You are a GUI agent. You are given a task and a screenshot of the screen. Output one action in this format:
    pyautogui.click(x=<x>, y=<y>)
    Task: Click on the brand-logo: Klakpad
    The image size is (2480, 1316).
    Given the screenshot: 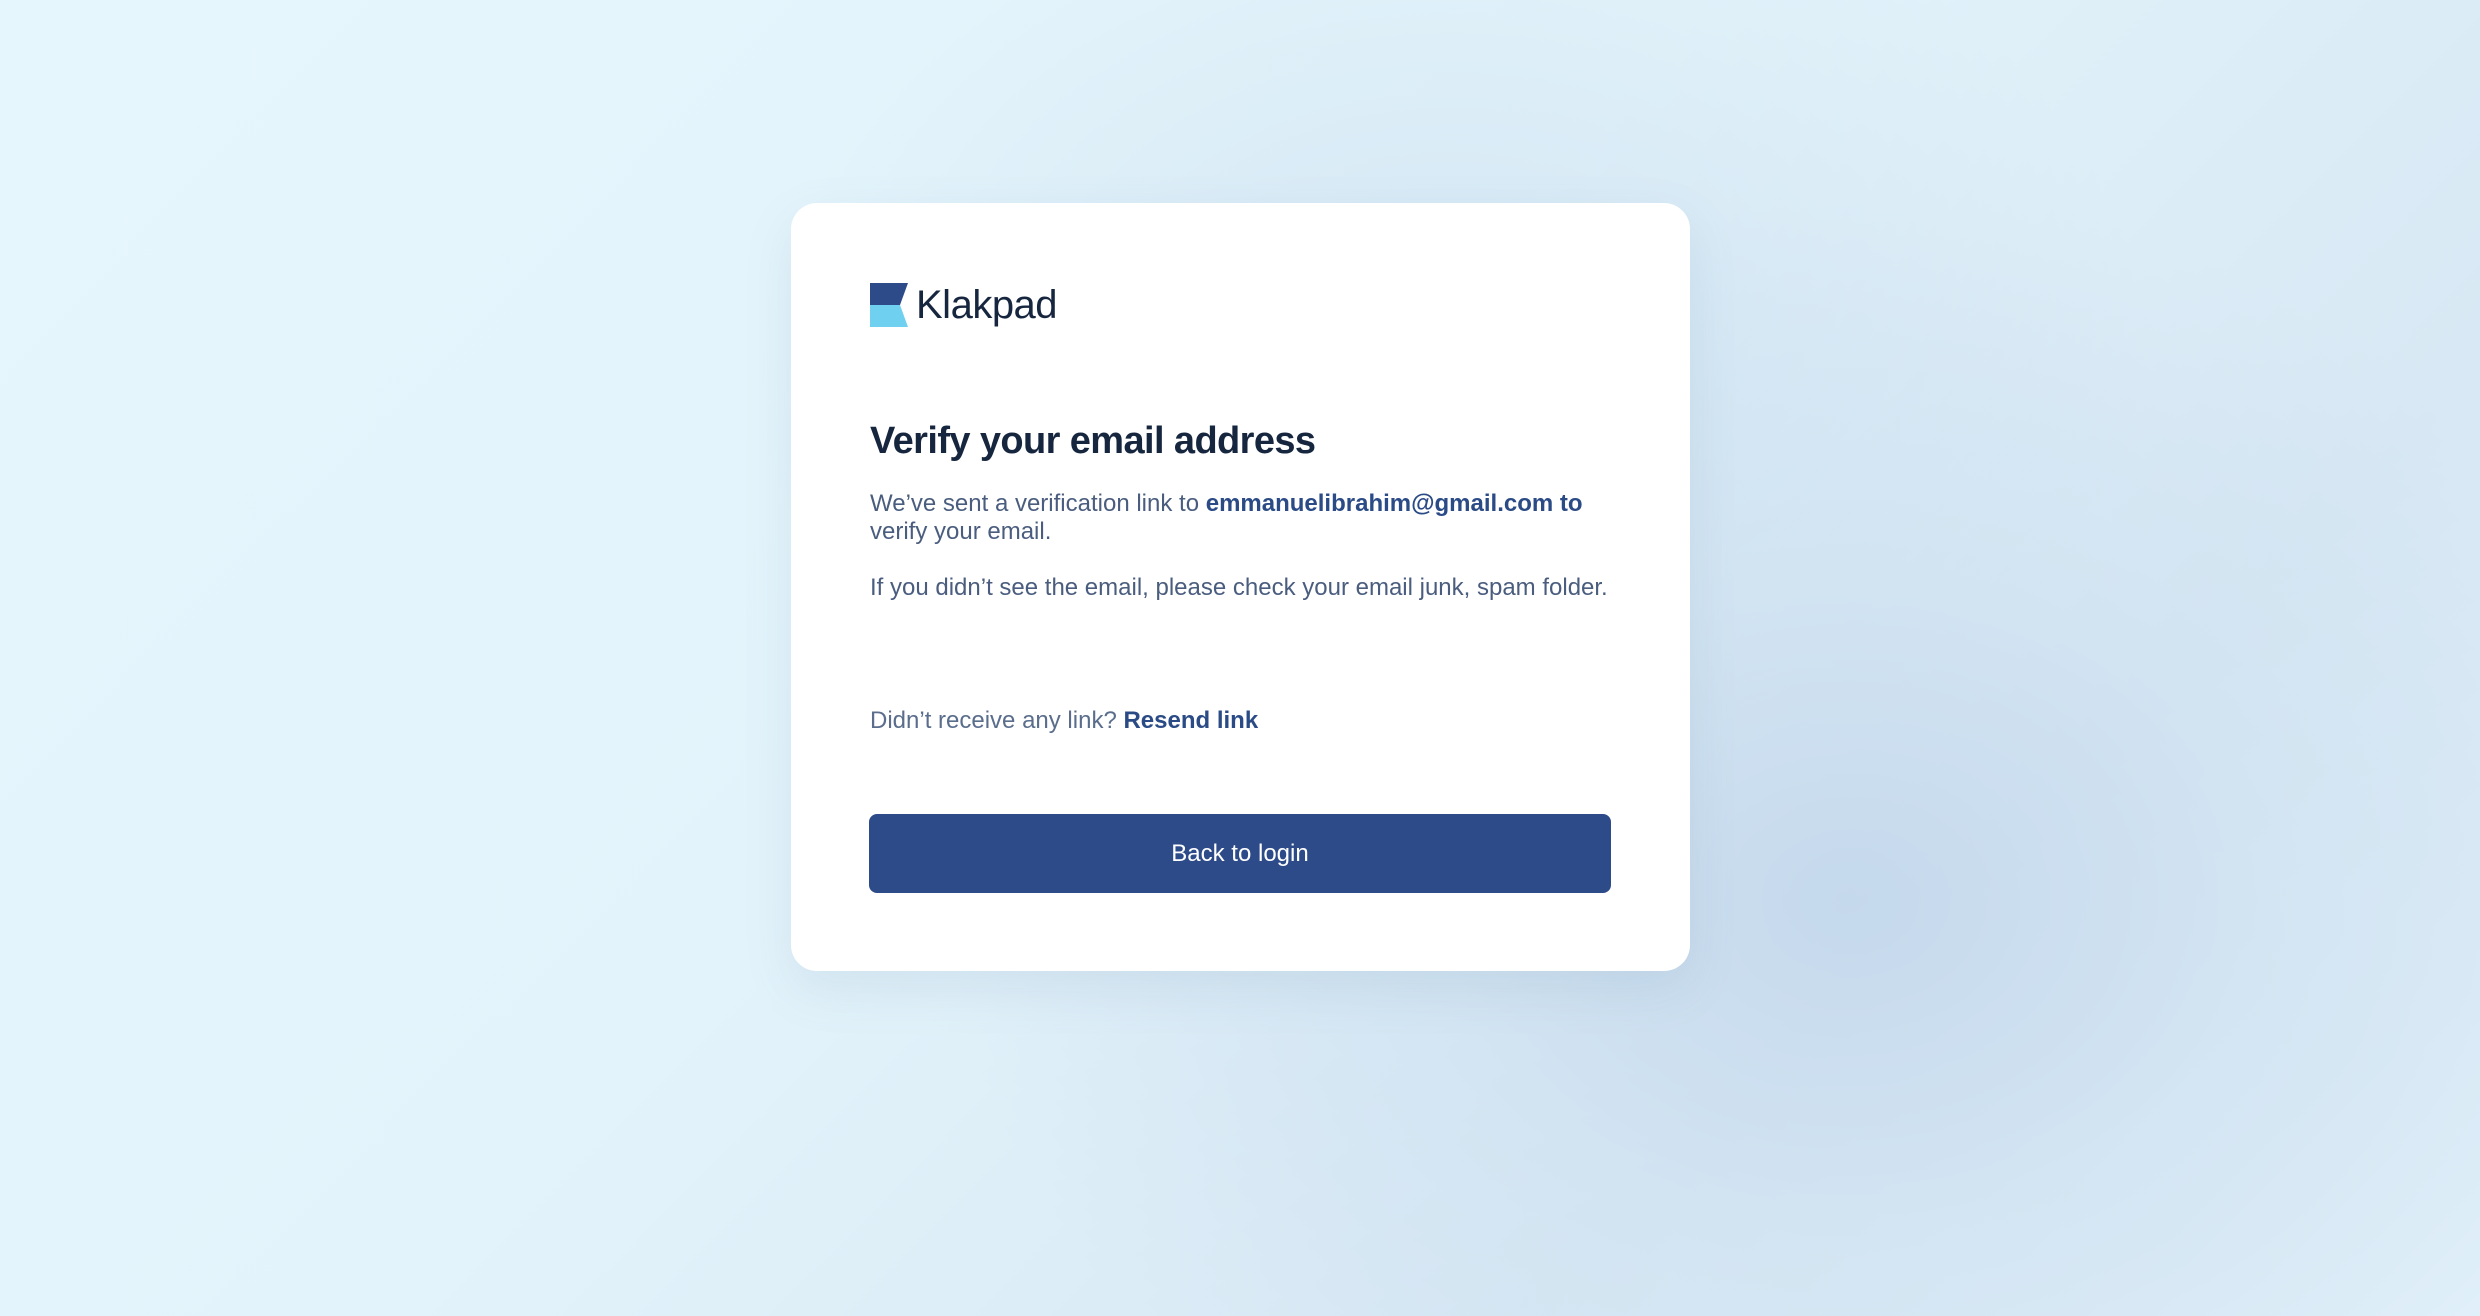 What is the action you would take?
    pyautogui.click(x=964, y=305)
    